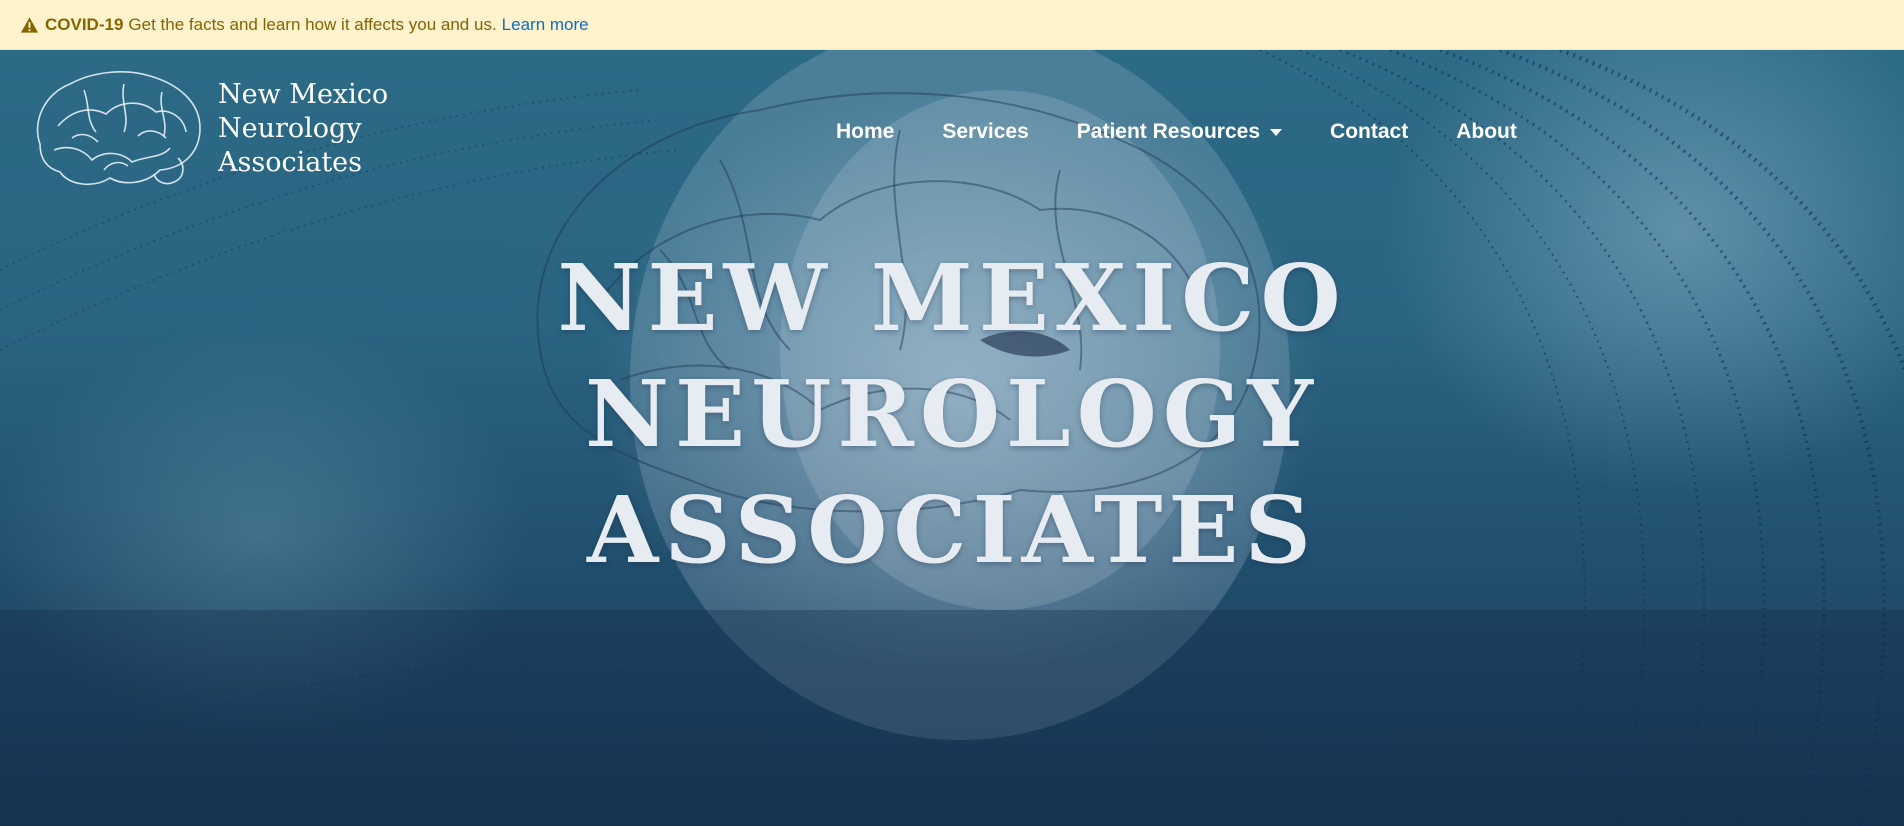 This screenshot has width=1904, height=826. Describe the element at coordinates (952, 298) in the screenshot. I see `hero-line-1: NEW MEXICO` at that location.